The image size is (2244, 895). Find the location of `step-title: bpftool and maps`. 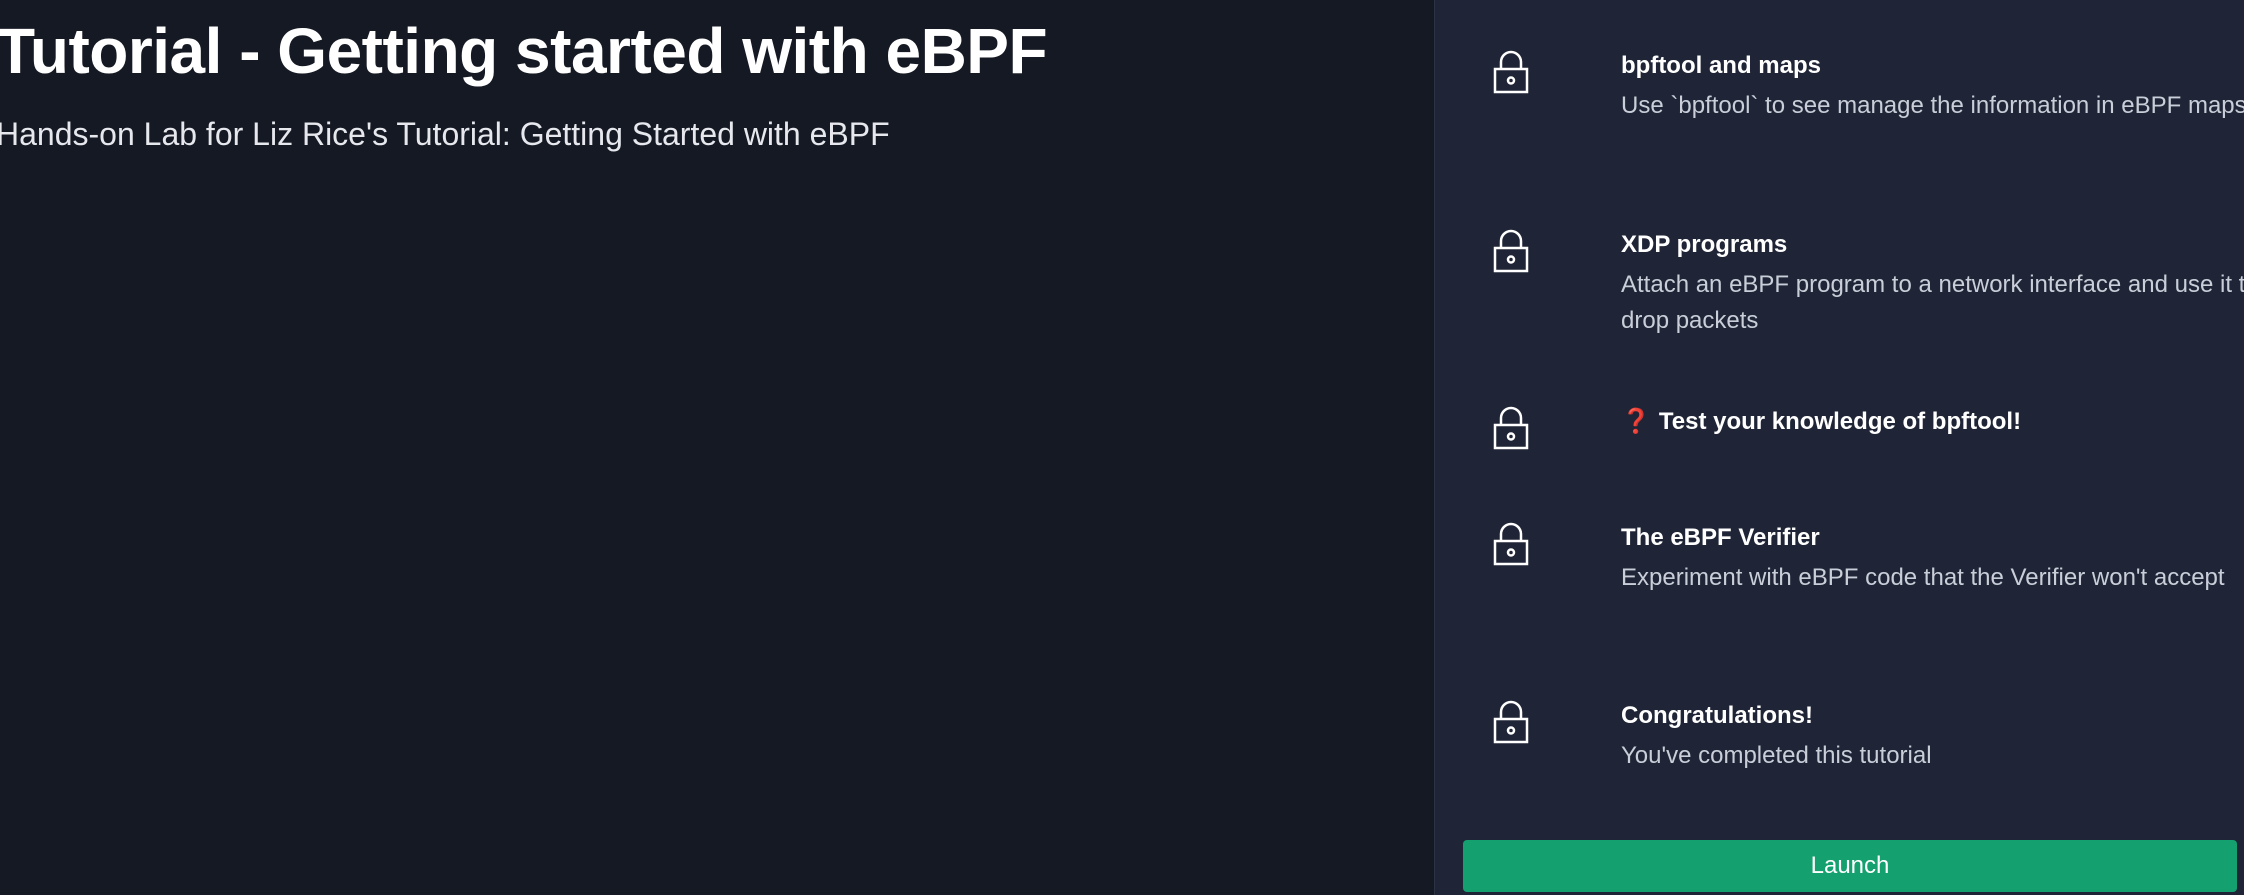

step-title: bpftool and maps is located at coordinates (1721, 65).